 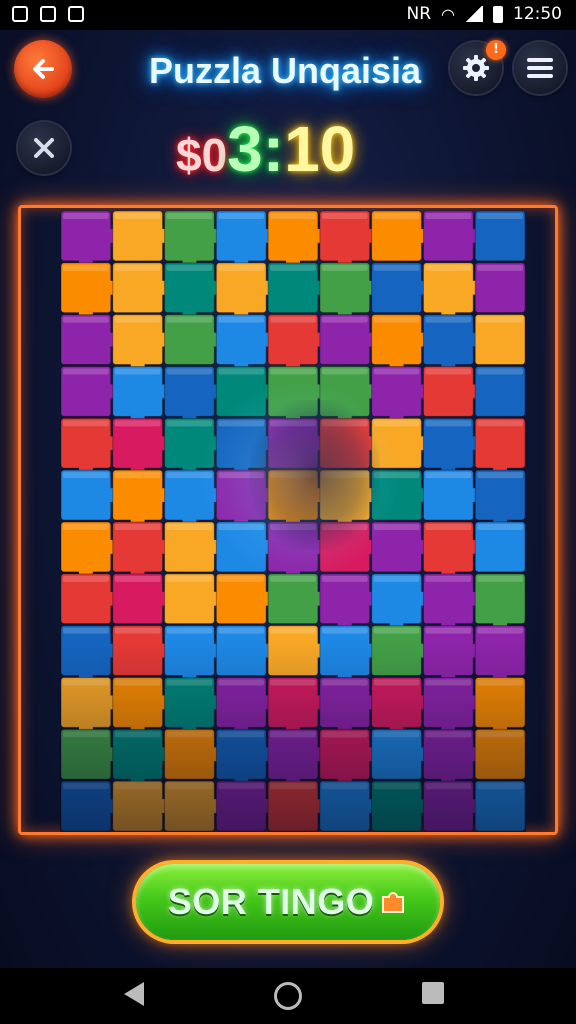 I want to click on timer-display: $0 3: 10, so click(x=291, y=152).